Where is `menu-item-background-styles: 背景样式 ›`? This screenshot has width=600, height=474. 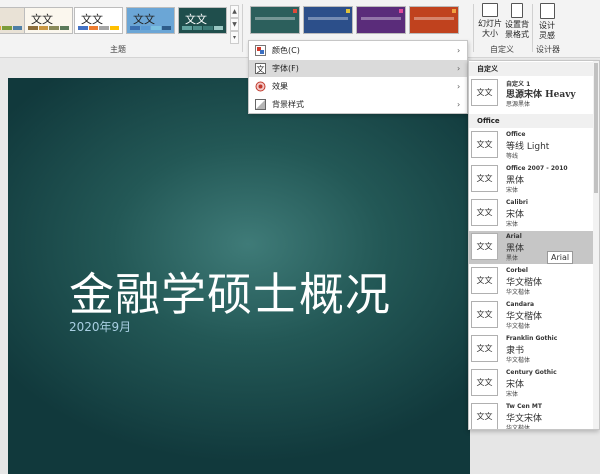
menu-item-background-styles: 背景样式 › is located at coordinates (358, 104).